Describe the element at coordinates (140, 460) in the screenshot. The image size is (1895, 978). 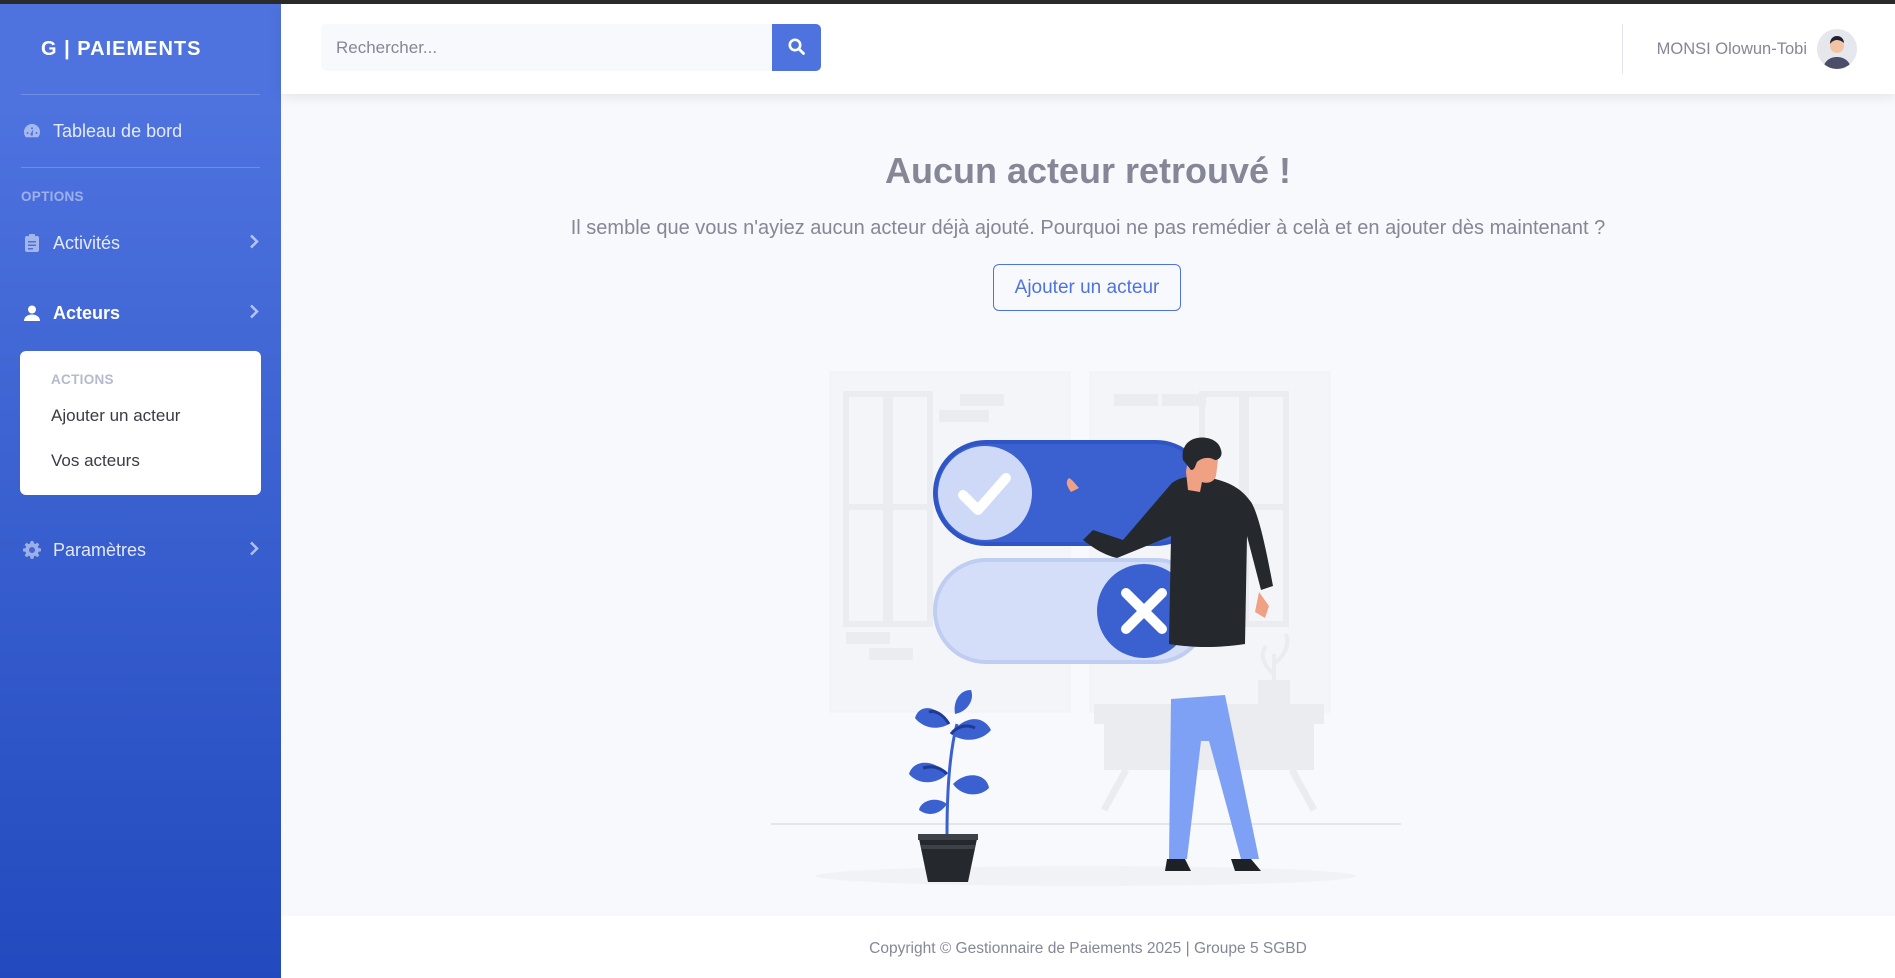
I see `submenu-item-your-actors: Vos acteurs` at that location.